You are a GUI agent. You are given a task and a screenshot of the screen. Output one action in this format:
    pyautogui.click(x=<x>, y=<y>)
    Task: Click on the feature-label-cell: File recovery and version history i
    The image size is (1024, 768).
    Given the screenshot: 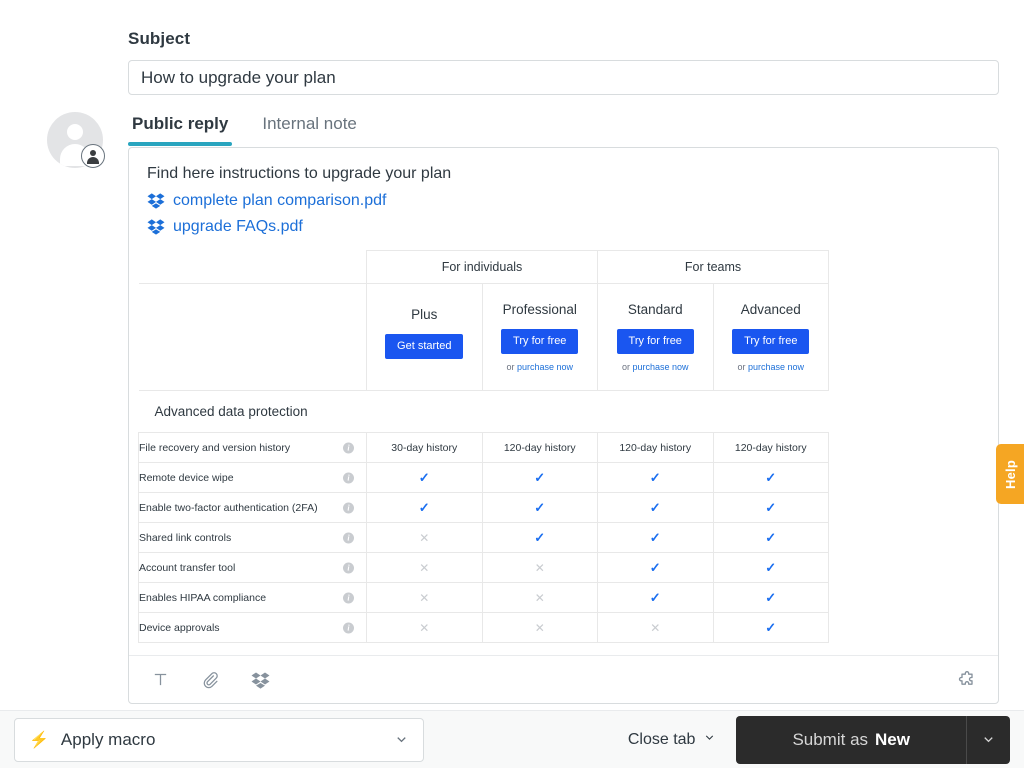 What is the action you would take?
    pyautogui.click(x=252, y=447)
    